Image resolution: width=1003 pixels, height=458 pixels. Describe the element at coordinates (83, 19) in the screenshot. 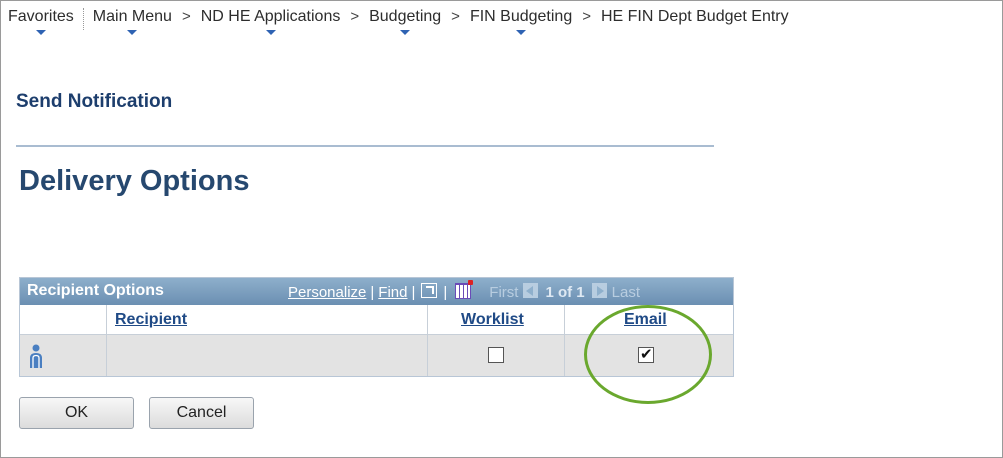

I see `menu-divider` at that location.